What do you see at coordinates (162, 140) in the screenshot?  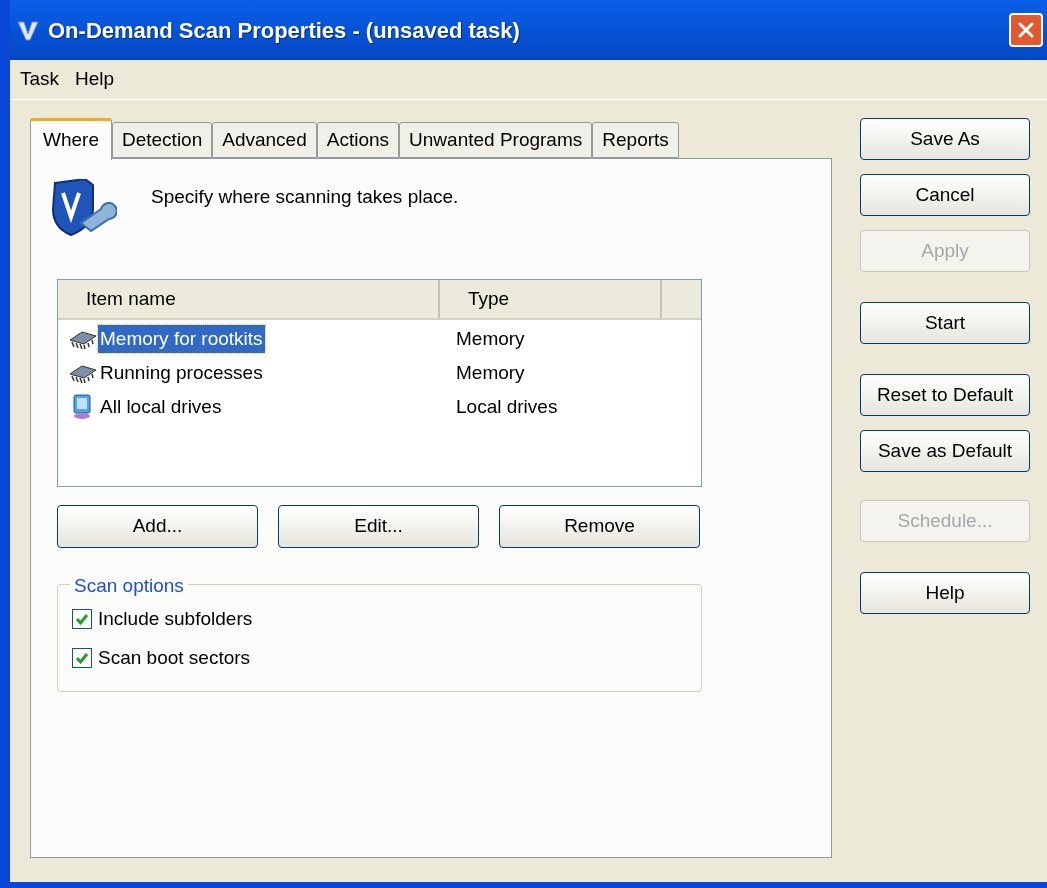 I see `tab: Detection` at bounding box center [162, 140].